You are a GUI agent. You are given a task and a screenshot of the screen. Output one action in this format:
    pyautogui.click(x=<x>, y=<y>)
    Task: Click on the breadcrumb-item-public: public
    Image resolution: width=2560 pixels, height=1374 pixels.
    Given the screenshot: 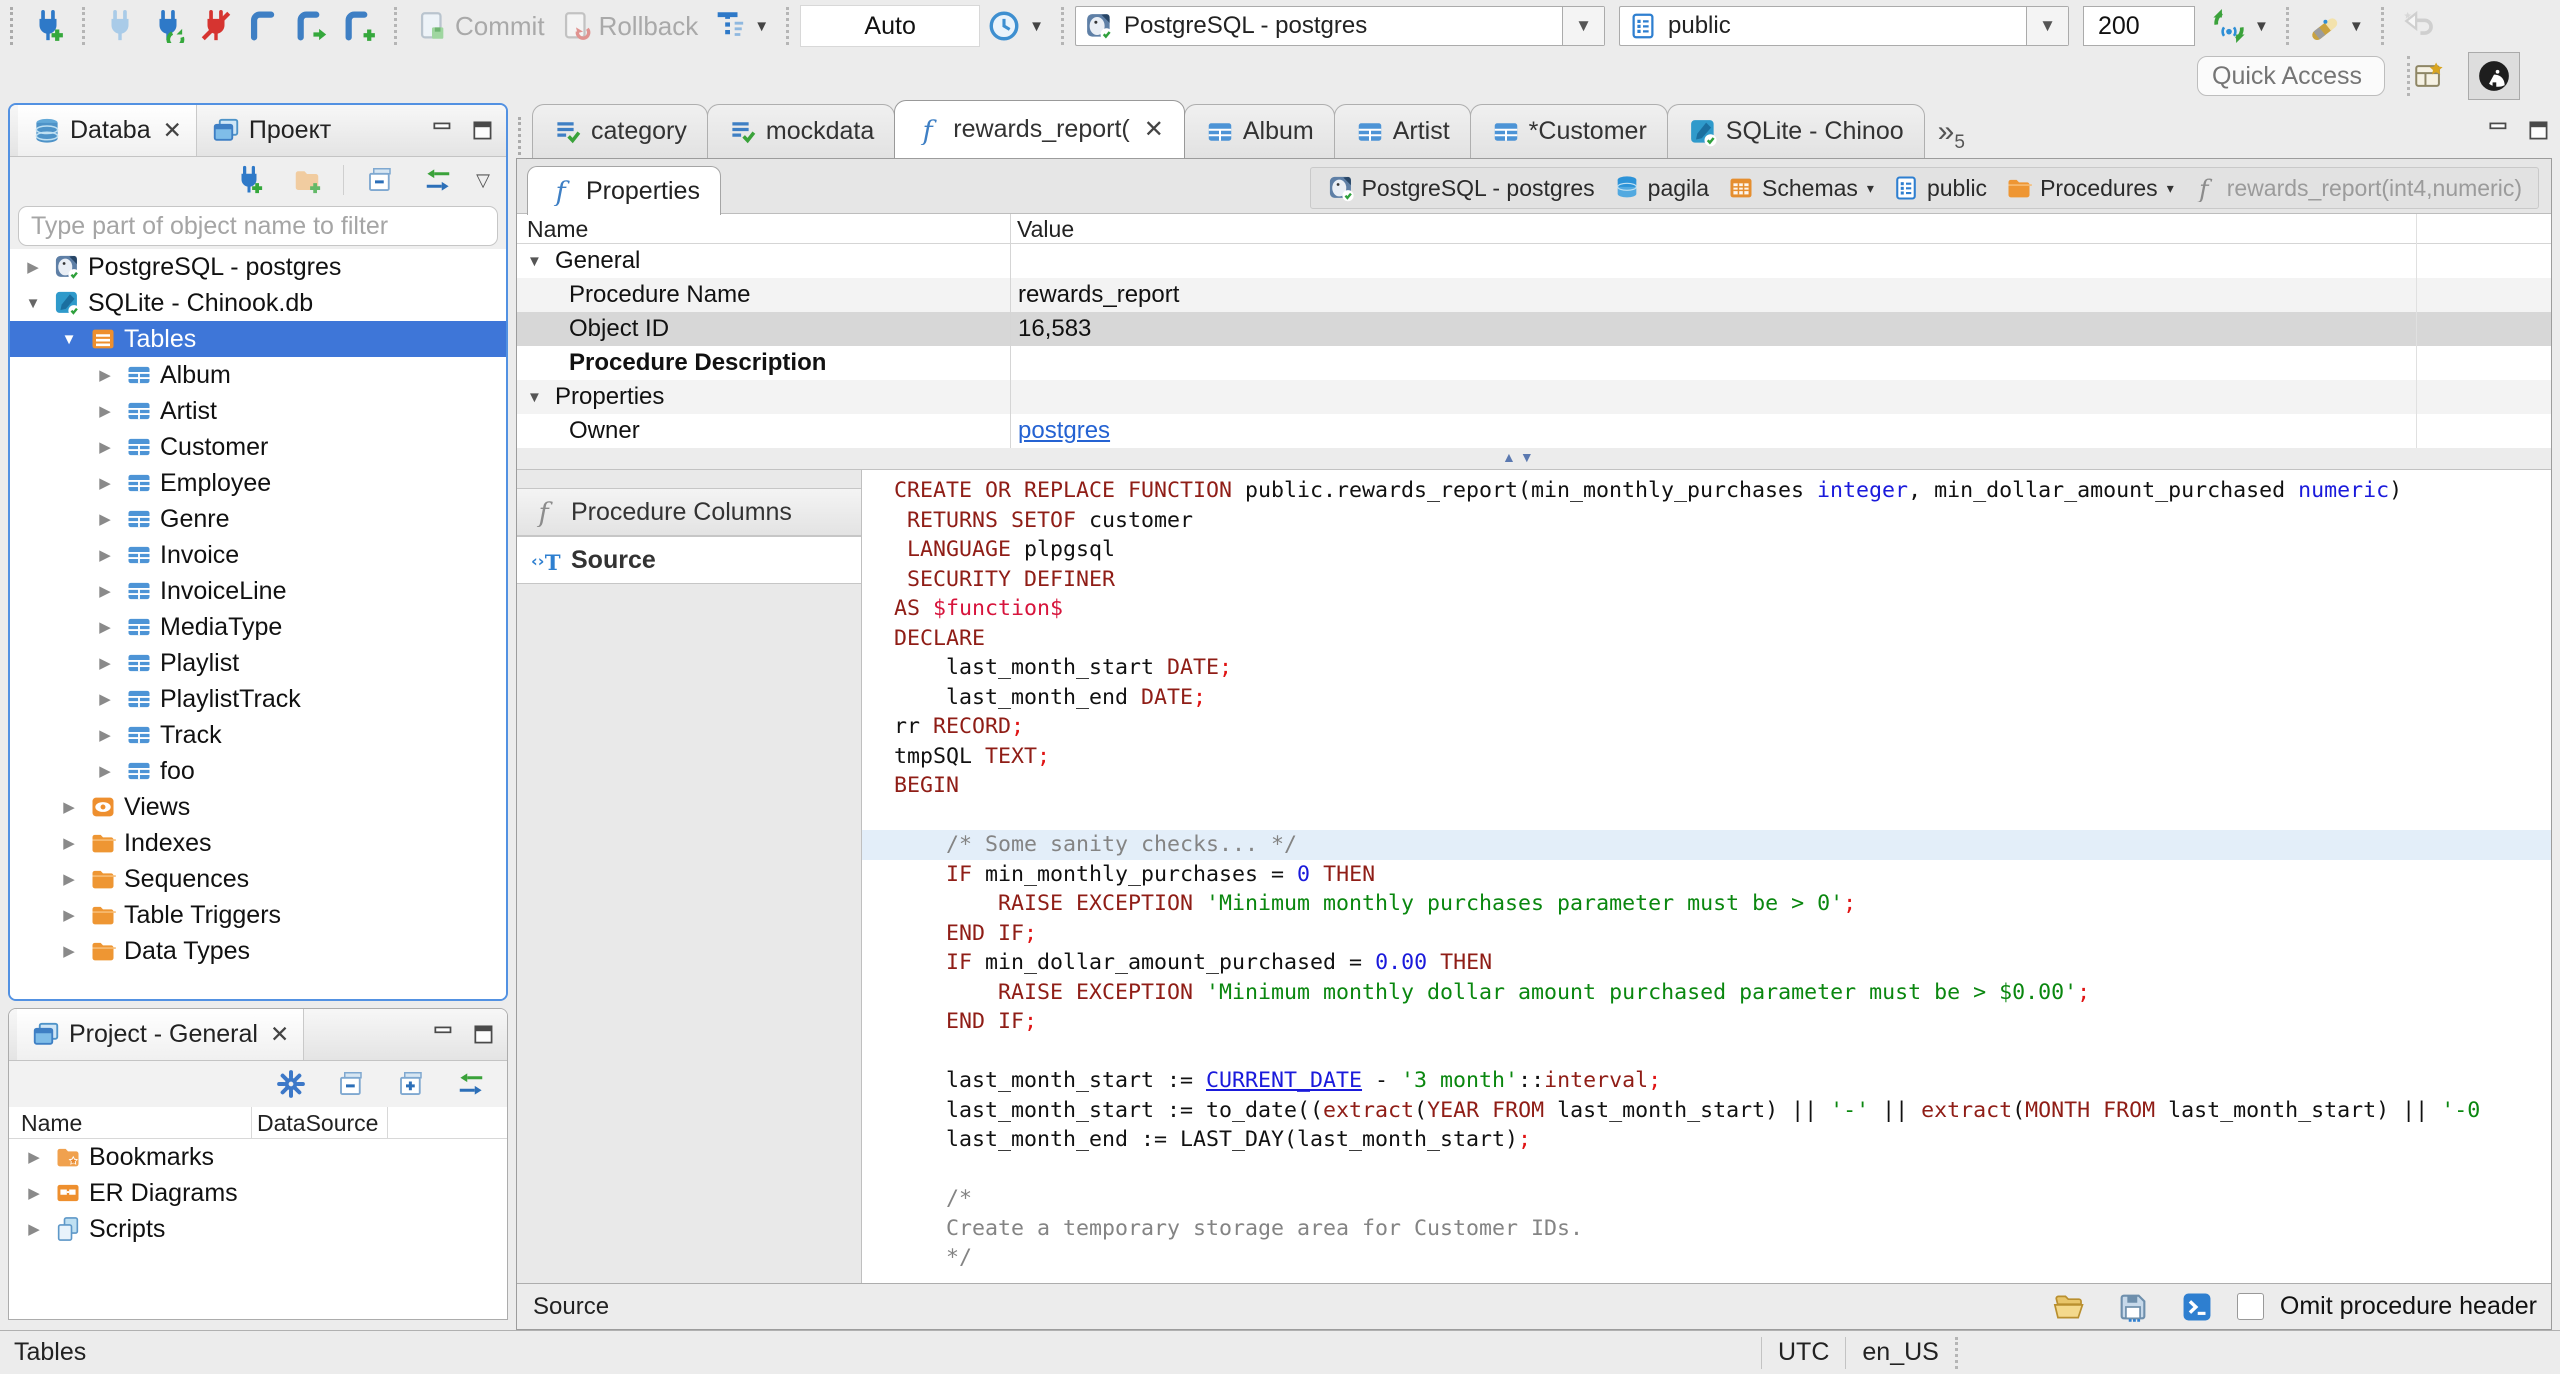 What is the action you would take?
    pyautogui.click(x=1939, y=188)
    